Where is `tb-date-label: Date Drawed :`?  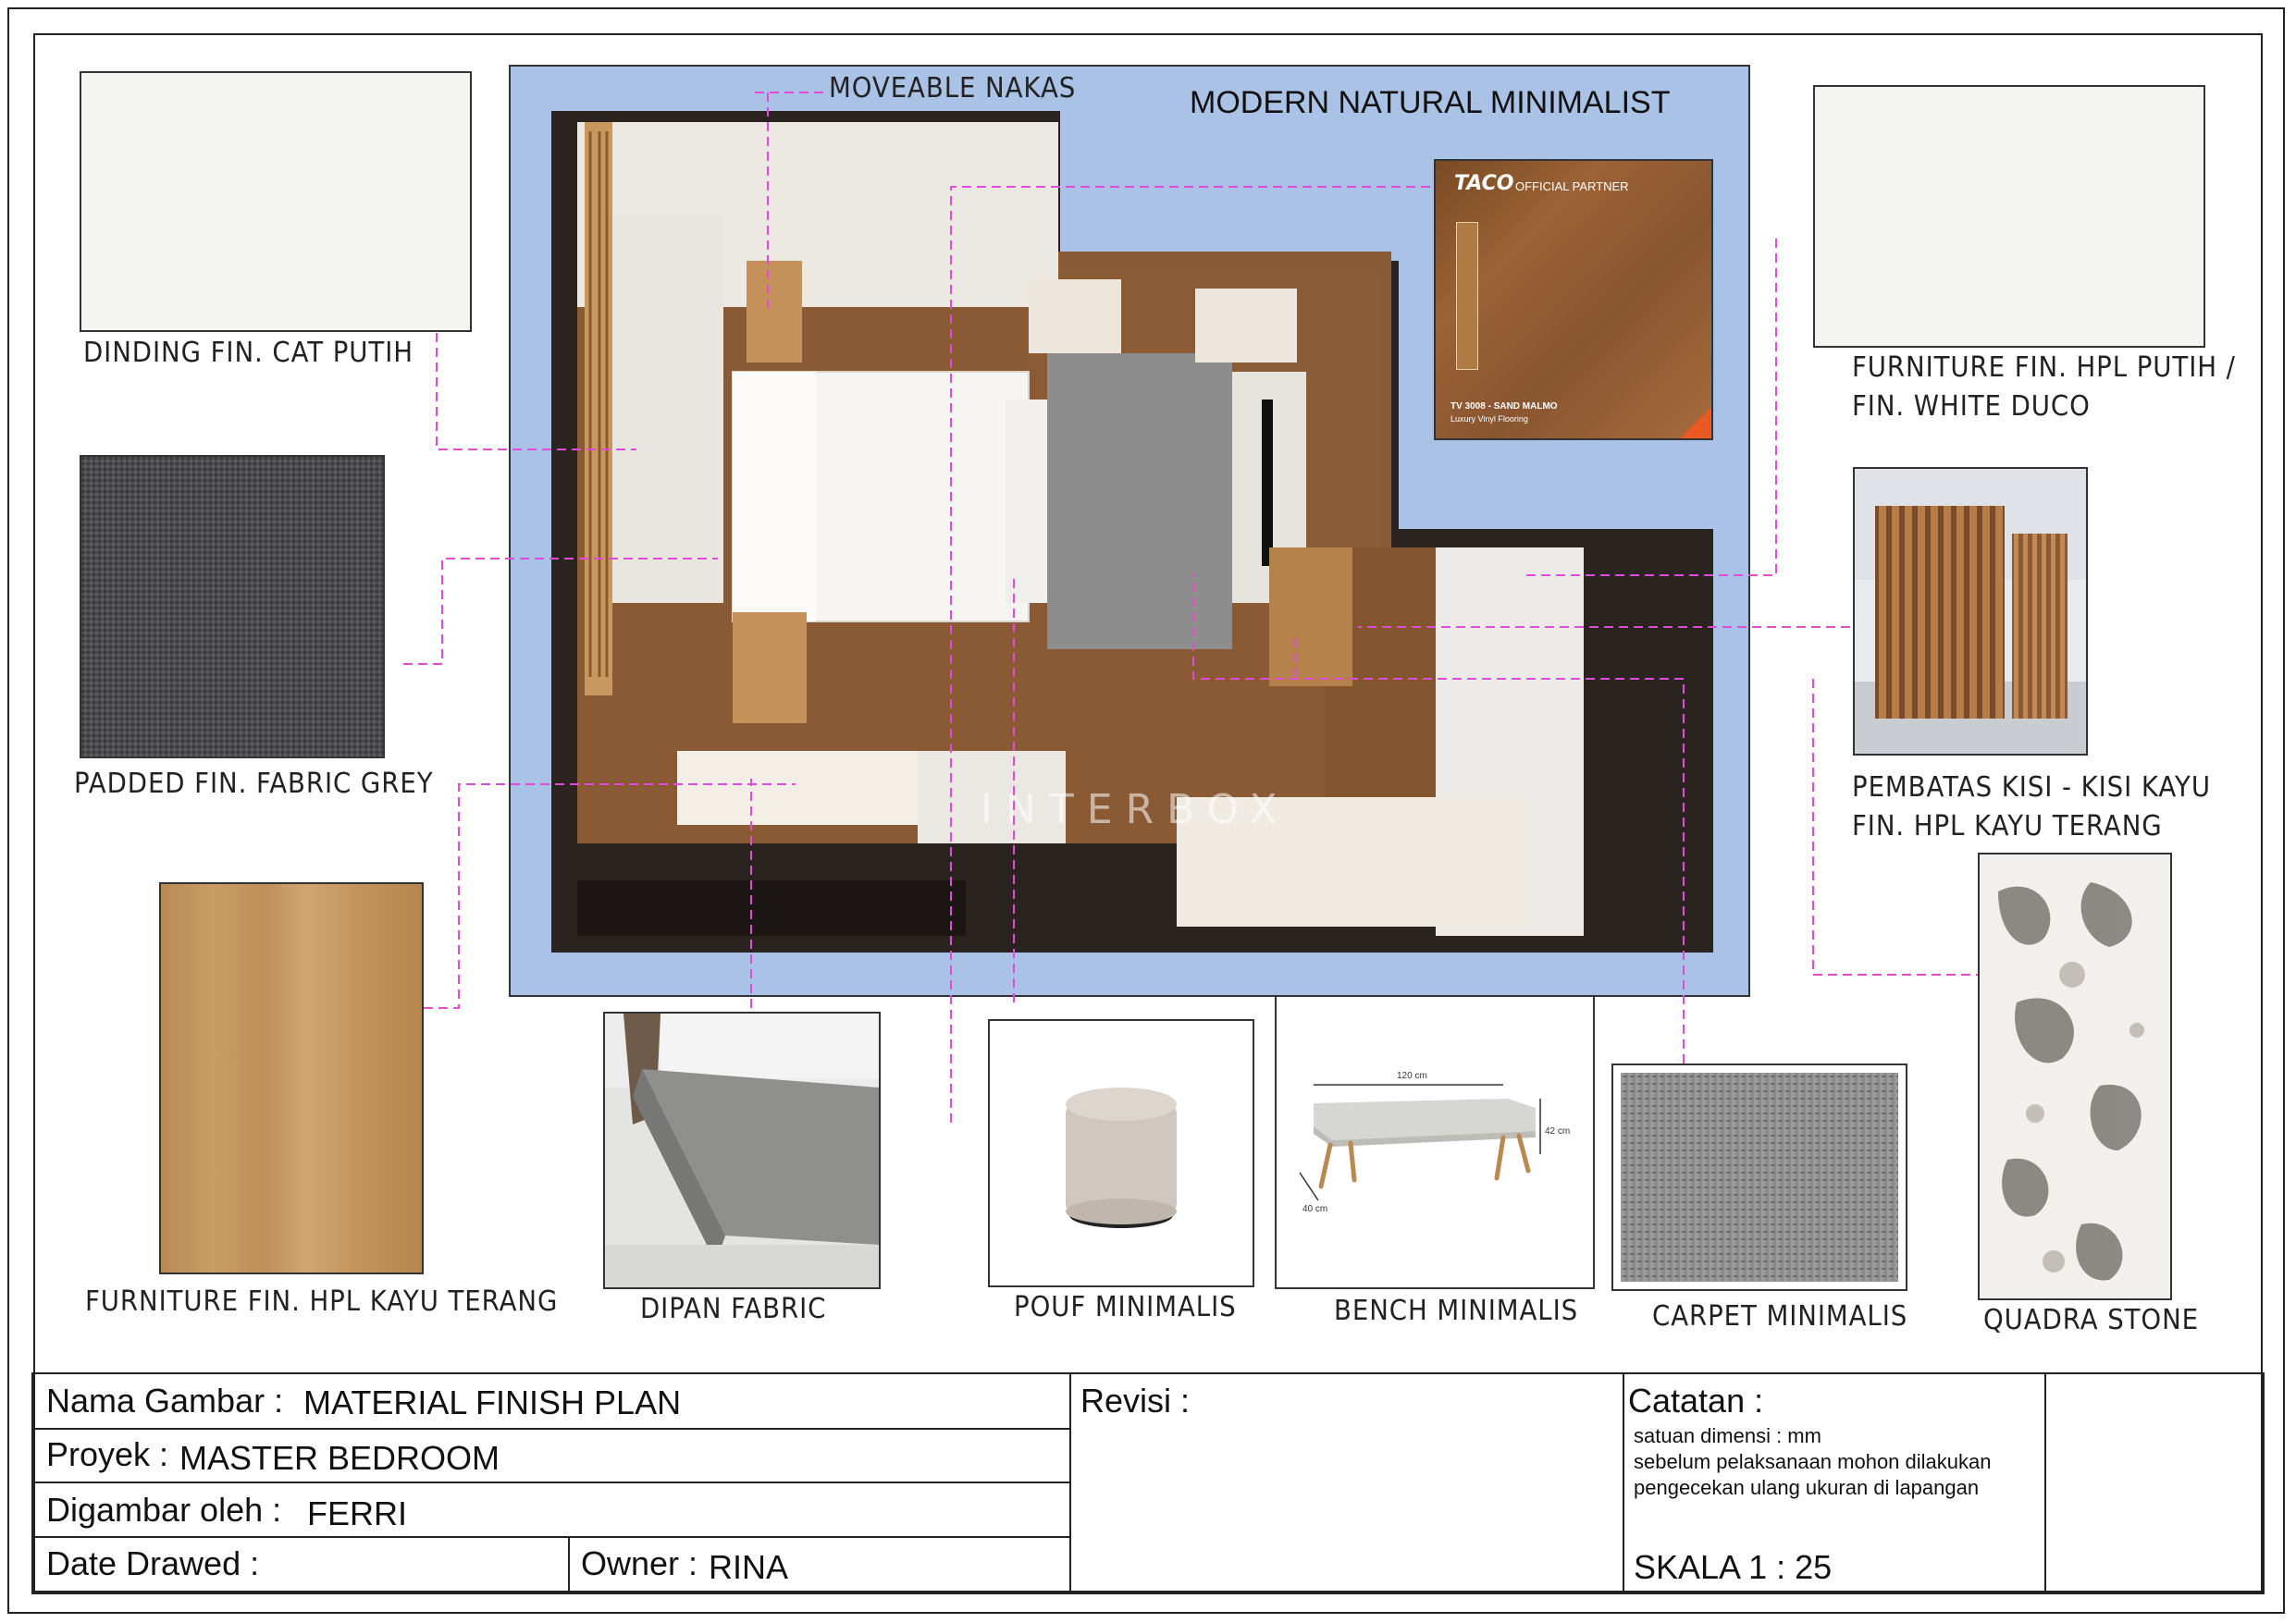 tb-date-label: Date Drawed : is located at coordinates (153, 1563).